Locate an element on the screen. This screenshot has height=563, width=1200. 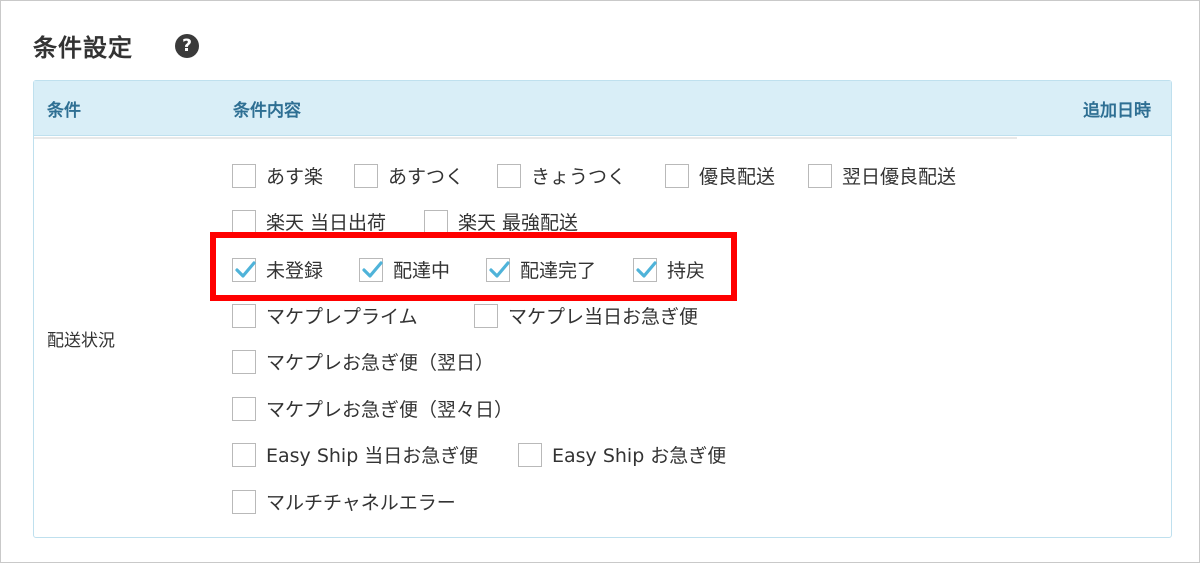
checkbox-yokujitsu-yuryo-haiso: 翌日優良配送 is located at coordinates (882, 175).